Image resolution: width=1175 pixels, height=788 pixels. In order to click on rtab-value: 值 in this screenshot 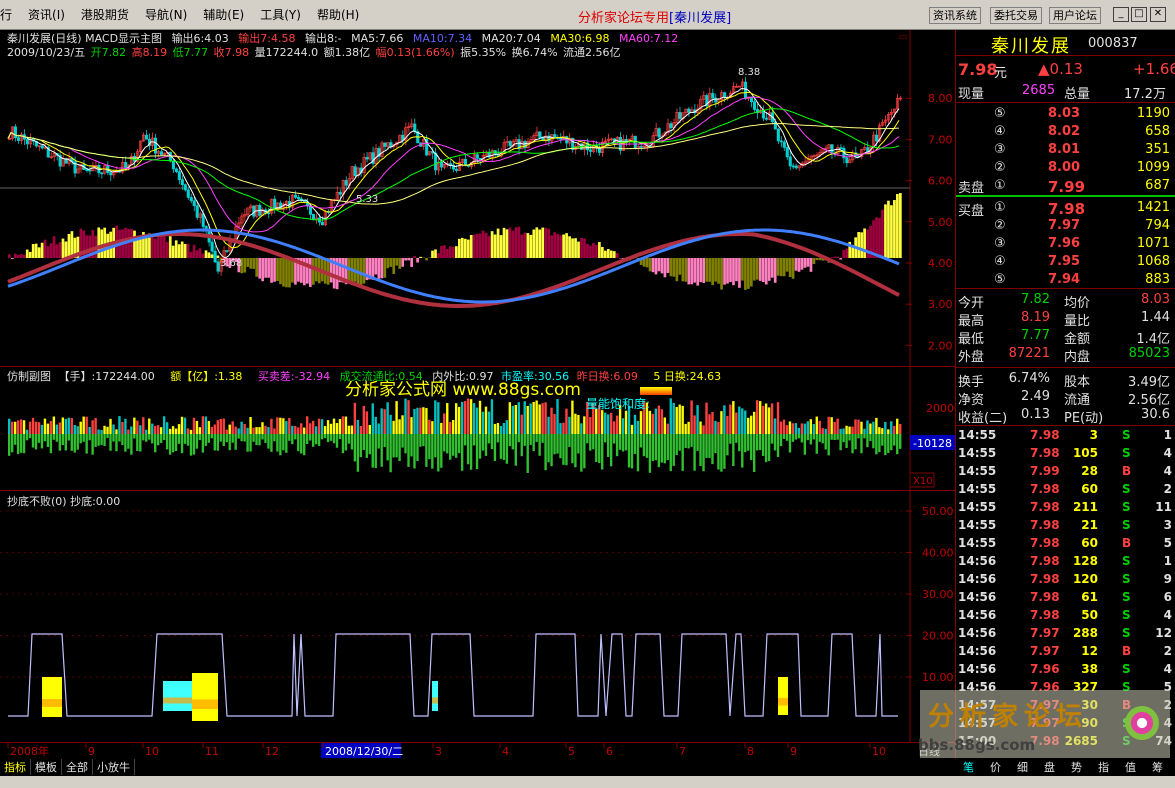, I will do `click(1130, 767)`.